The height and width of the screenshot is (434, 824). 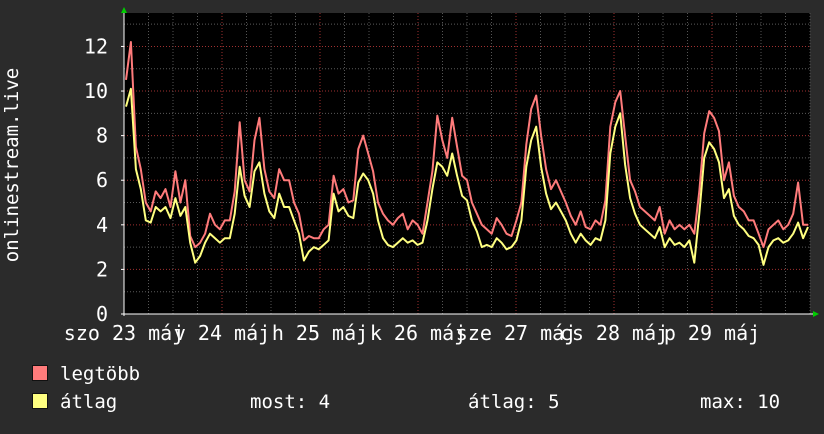 What do you see at coordinates (124, 10) in the screenshot?
I see `y-axis-arrow` at bounding box center [124, 10].